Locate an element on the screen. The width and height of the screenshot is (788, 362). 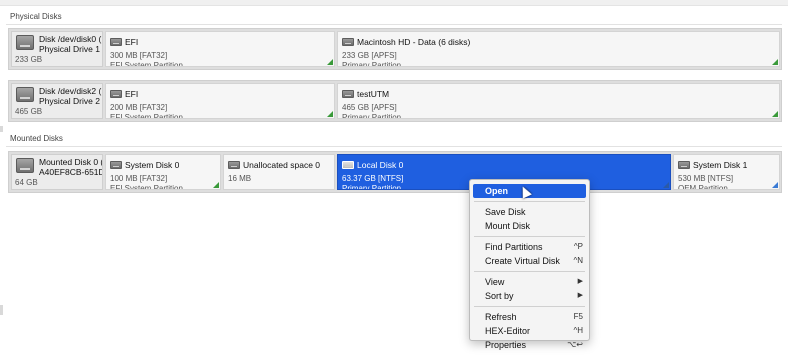
menu-item-find-partitions: Find Partitions ^P is located at coordinates (529, 247).